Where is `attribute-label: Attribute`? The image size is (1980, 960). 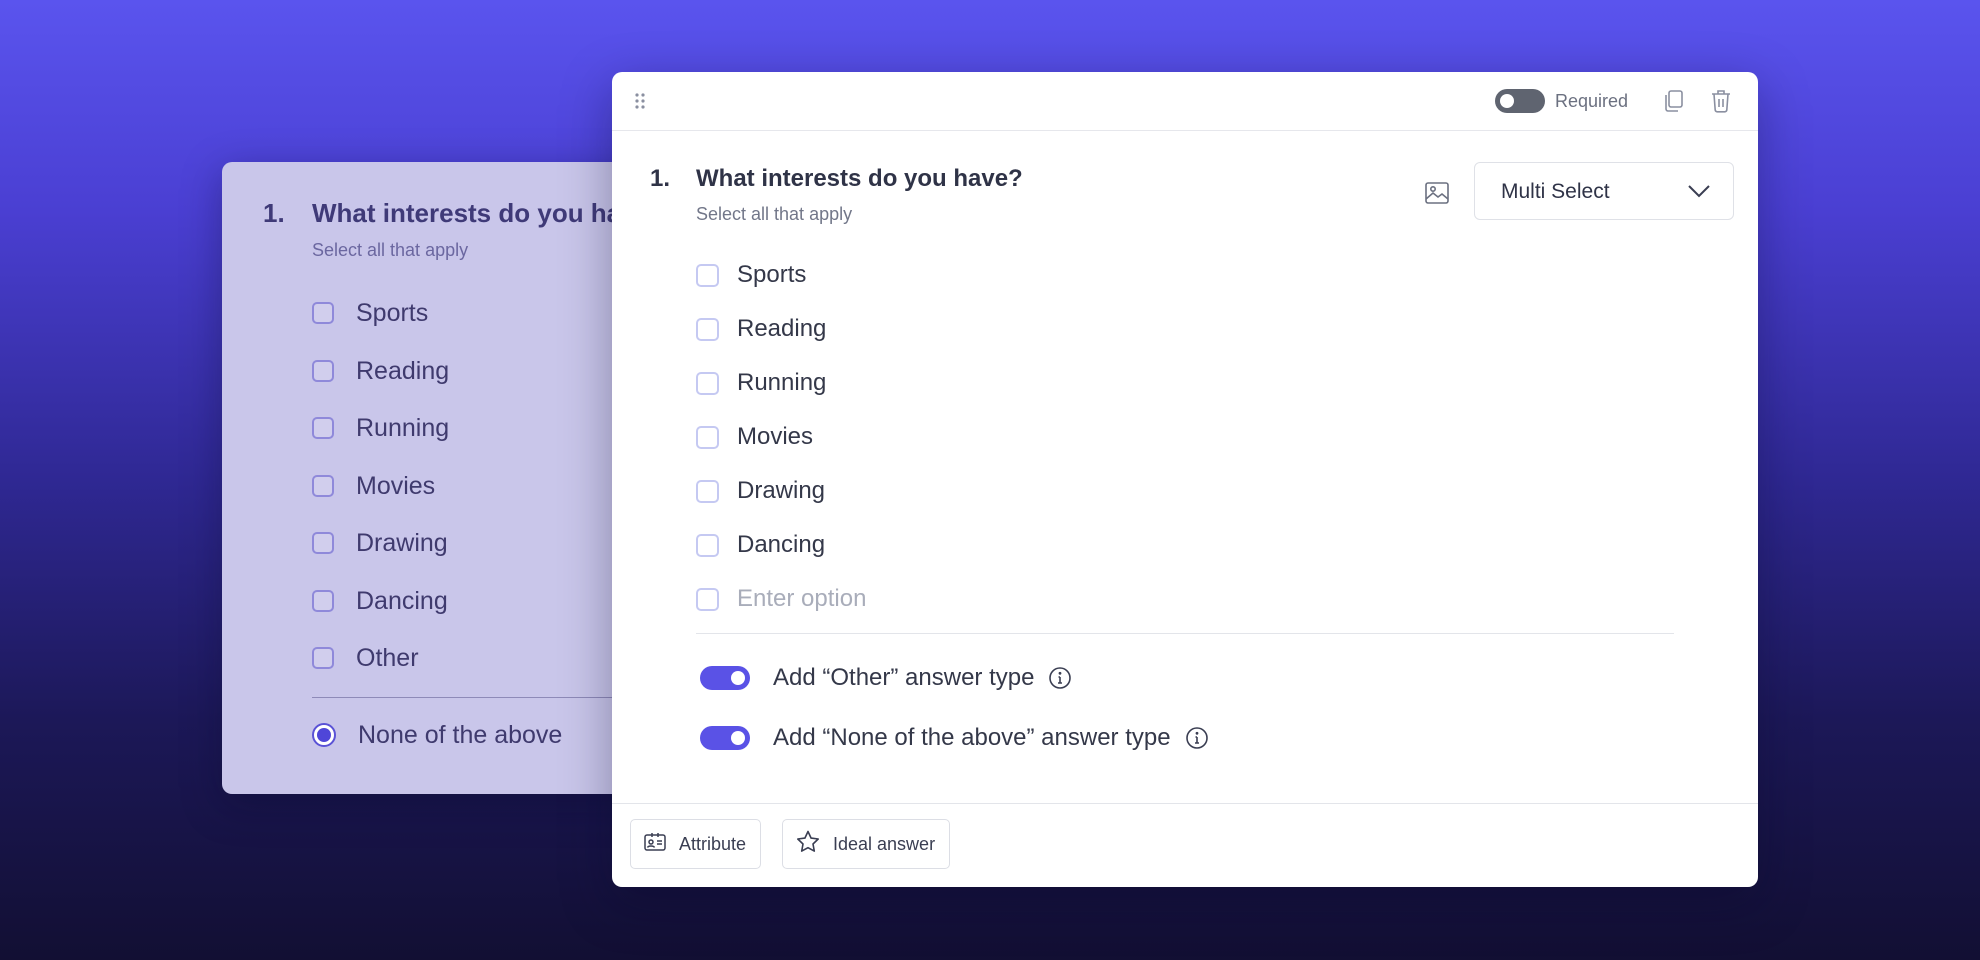 attribute-label: Attribute is located at coordinates (713, 843).